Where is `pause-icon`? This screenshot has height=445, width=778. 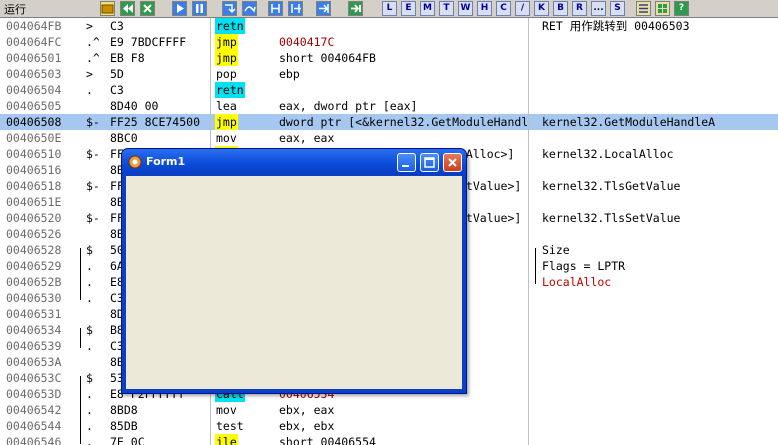
pause-icon is located at coordinates (199, 8).